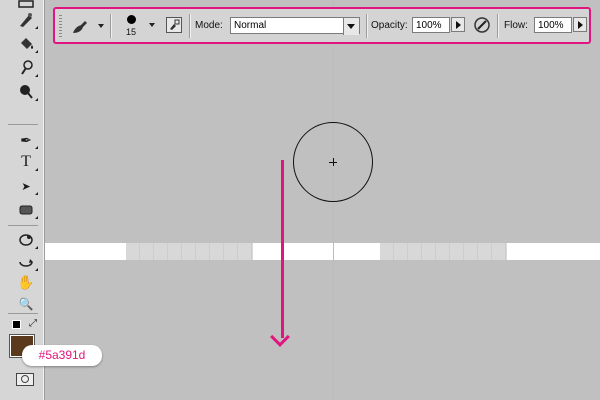 The width and height of the screenshot is (600, 400). What do you see at coordinates (33, 323) in the screenshot?
I see `swap-colors-icon: ⤢` at bounding box center [33, 323].